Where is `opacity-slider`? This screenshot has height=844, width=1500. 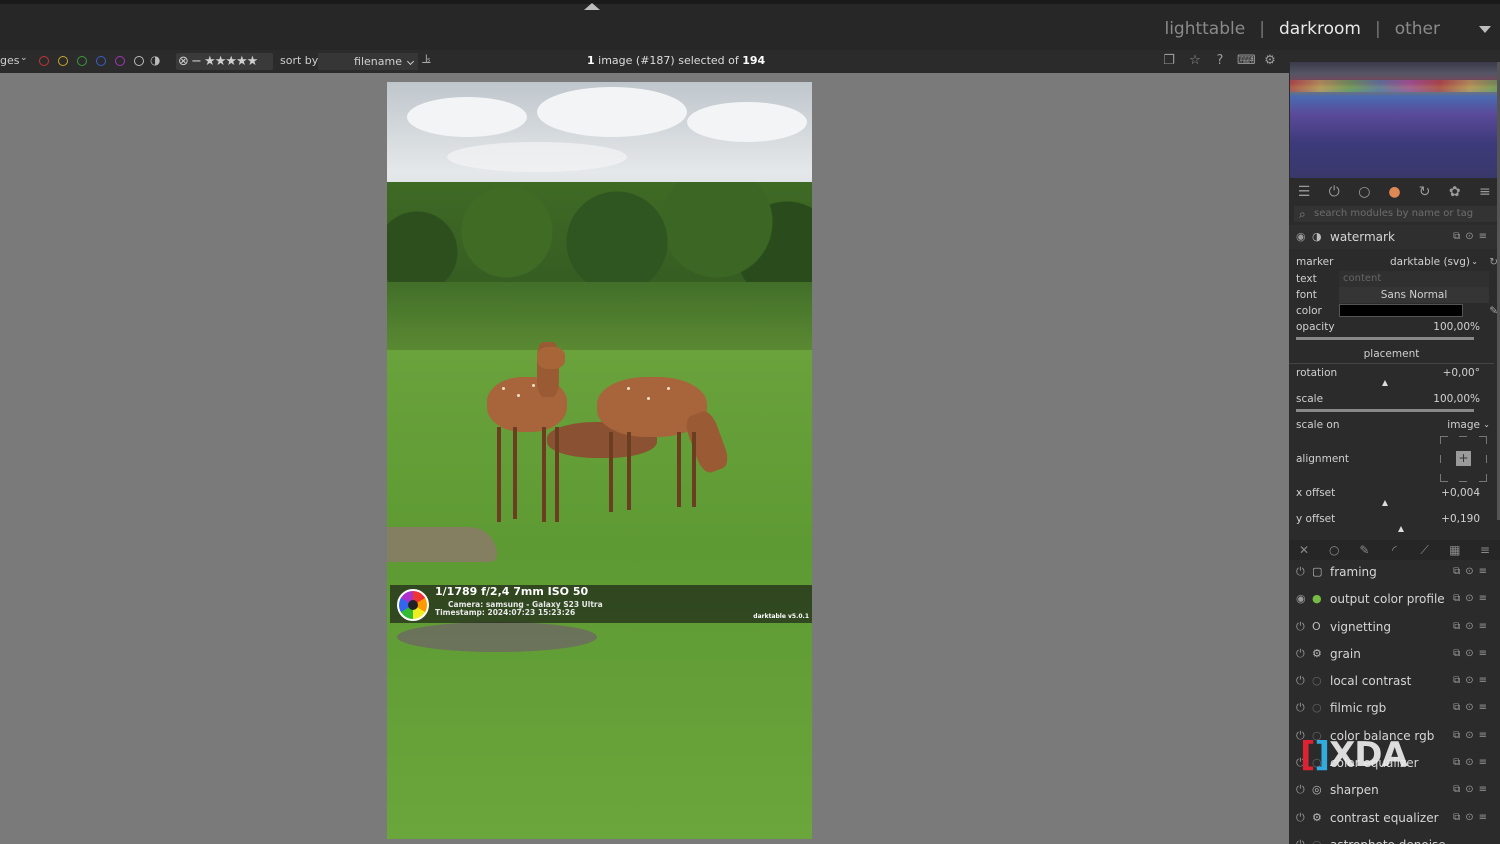 opacity-slider is located at coordinates (1385, 338).